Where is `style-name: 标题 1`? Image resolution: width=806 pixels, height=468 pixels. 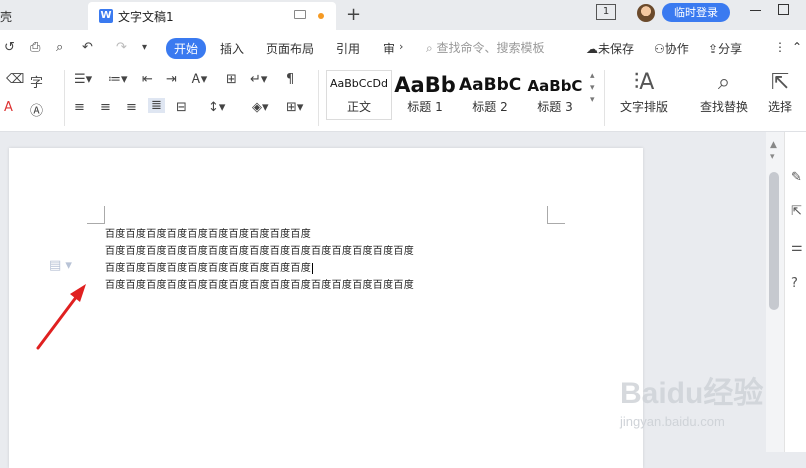 style-name: 标题 1 is located at coordinates (425, 107).